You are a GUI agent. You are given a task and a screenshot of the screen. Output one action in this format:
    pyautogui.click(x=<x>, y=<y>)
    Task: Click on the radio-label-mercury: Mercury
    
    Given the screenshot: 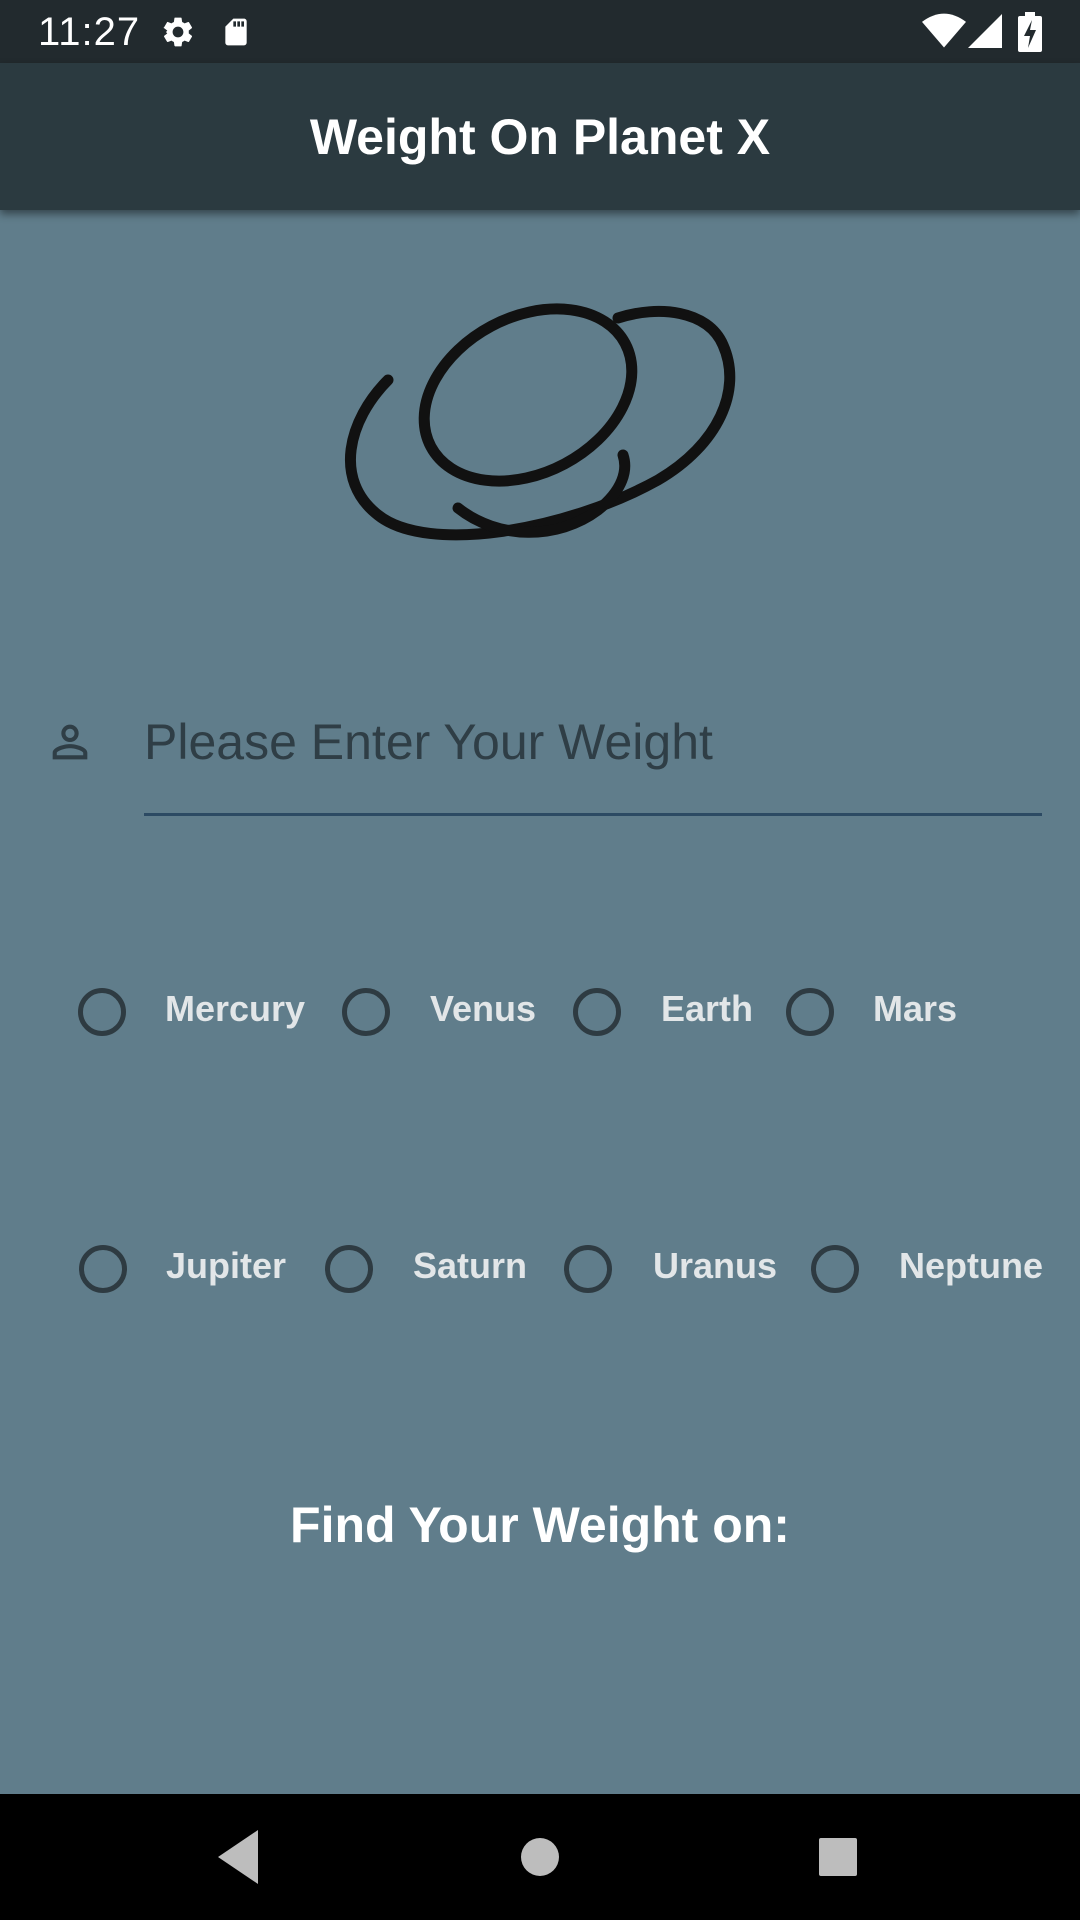 What is the action you would take?
    pyautogui.click(x=235, y=1008)
    